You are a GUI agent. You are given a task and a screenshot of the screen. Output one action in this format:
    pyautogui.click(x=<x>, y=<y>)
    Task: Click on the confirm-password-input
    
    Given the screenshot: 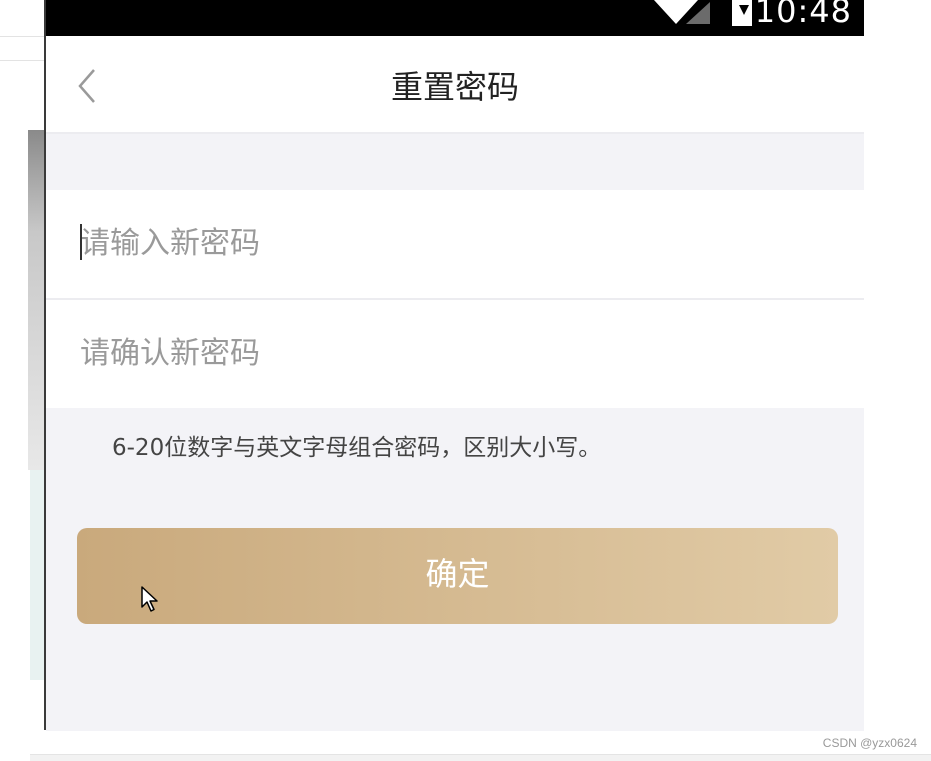 What is the action you would take?
    pyautogui.click(x=460, y=353)
    